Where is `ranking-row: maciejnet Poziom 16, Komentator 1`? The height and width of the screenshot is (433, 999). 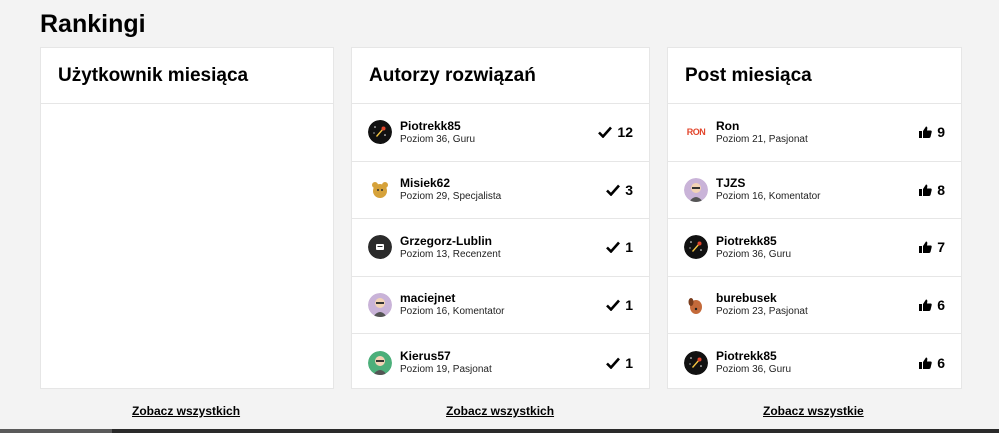
ranking-row: maciejnet Poziom 16, Komentator 1 is located at coordinates (500, 305).